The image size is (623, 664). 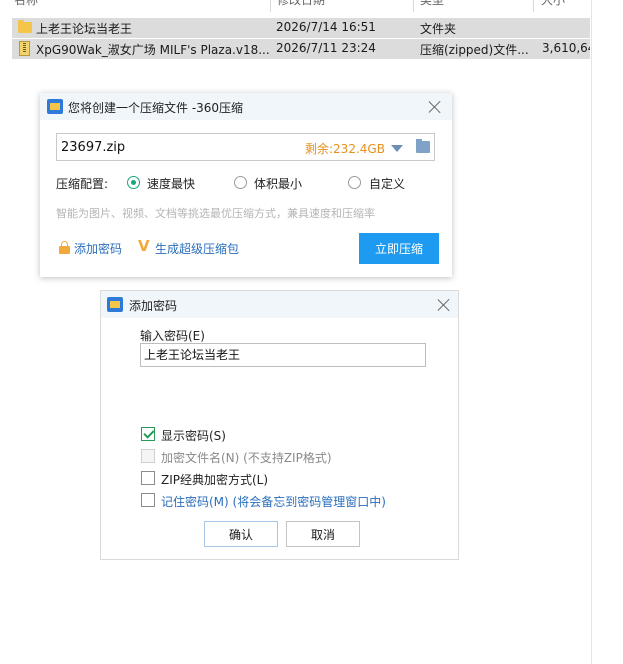 What do you see at coordinates (432, 5) in the screenshot?
I see `column-header-type: 类型` at bounding box center [432, 5].